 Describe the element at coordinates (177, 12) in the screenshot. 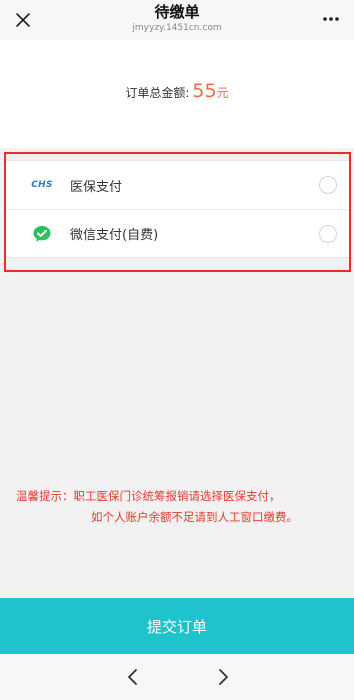

I see `page-title: 待缴单` at that location.